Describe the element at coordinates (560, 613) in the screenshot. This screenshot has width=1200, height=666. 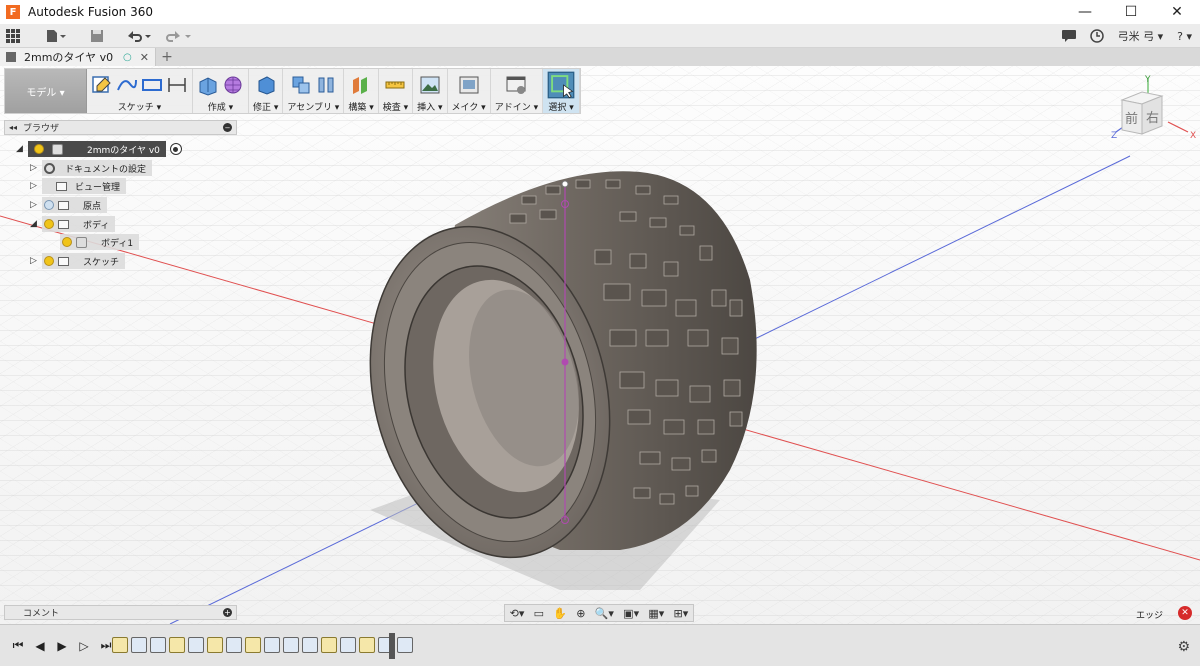
I see `pan-icon: ✋` at that location.